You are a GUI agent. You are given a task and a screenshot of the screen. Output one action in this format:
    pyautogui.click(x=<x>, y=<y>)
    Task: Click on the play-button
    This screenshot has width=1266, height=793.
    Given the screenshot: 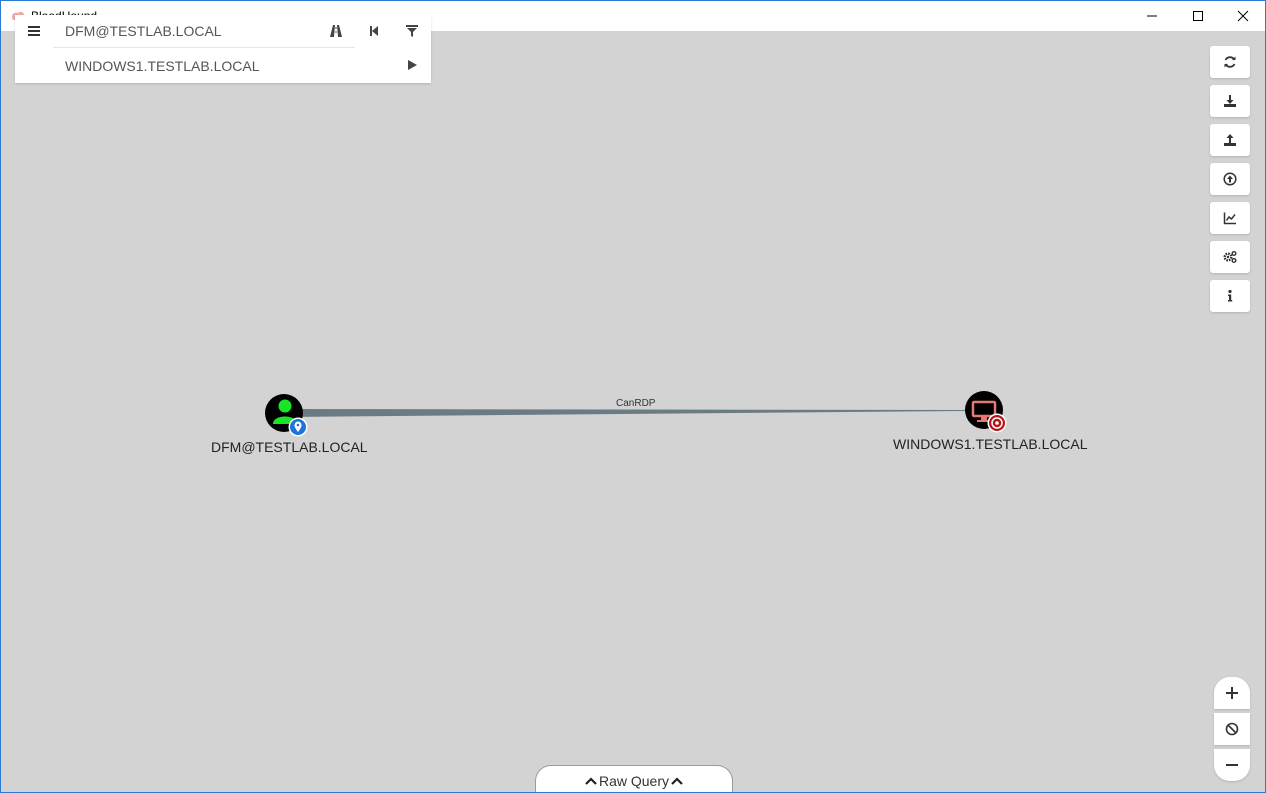 What is the action you would take?
    pyautogui.click(x=412, y=65)
    